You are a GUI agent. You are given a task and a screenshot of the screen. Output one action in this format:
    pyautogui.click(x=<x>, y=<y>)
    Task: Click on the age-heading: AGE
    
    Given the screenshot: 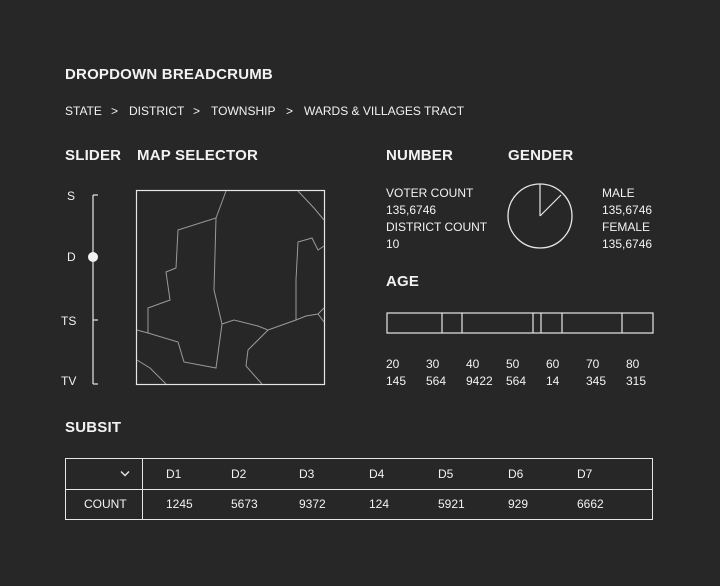 What is the action you would take?
    pyautogui.click(x=403, y=281)
    